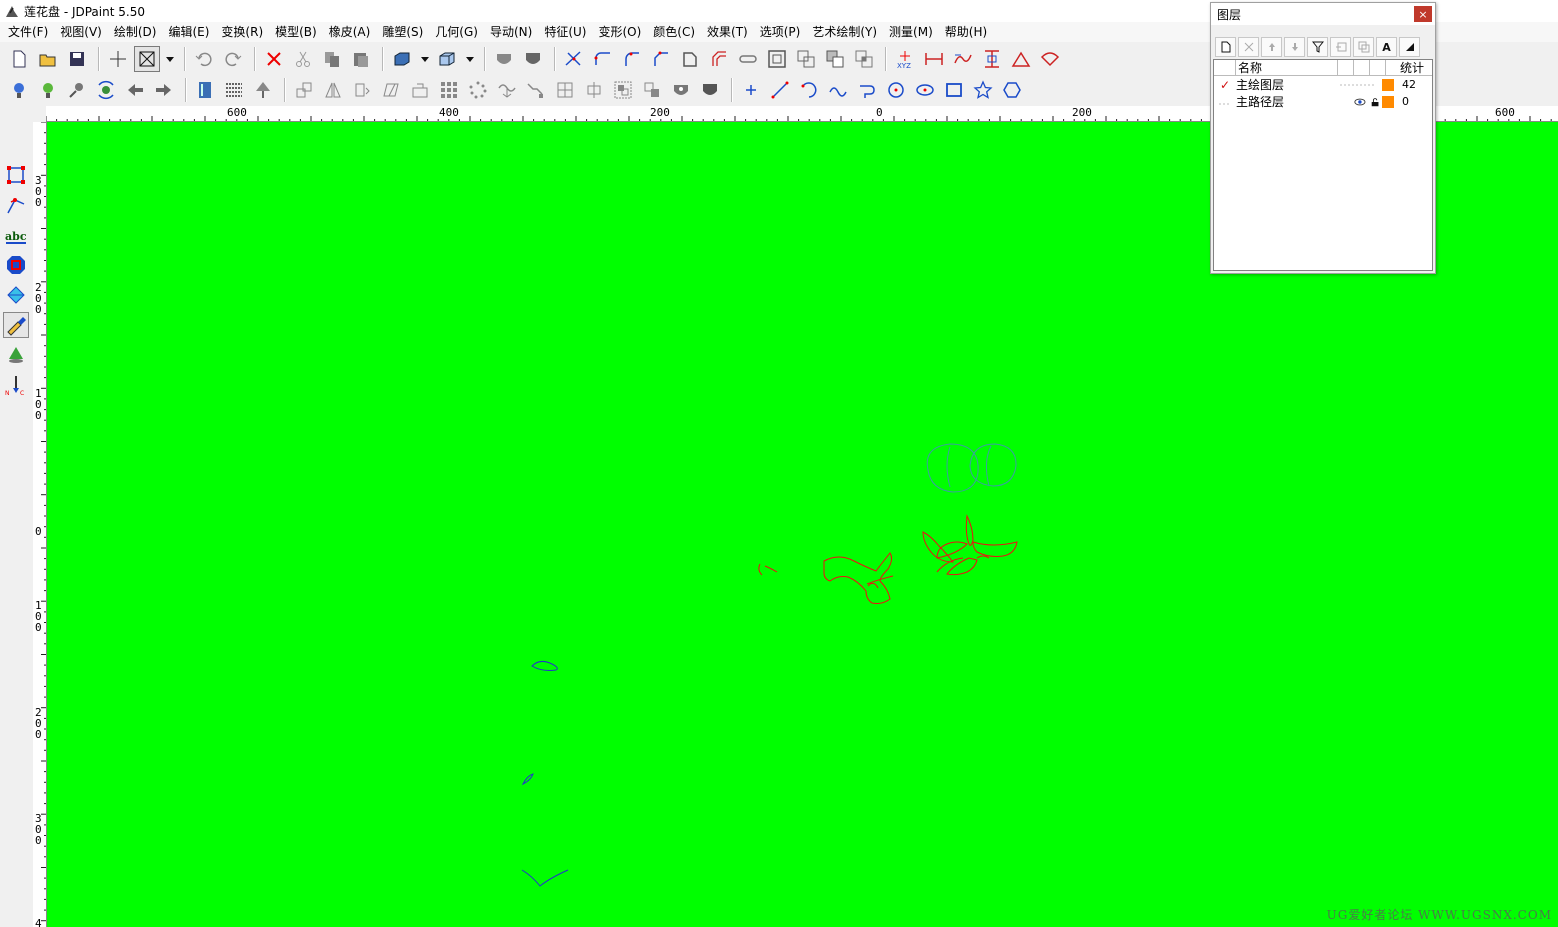 The height and width of the screenshot is (927, 1558). I want to click on nc-tool-icon: NC, so click(16, 385).